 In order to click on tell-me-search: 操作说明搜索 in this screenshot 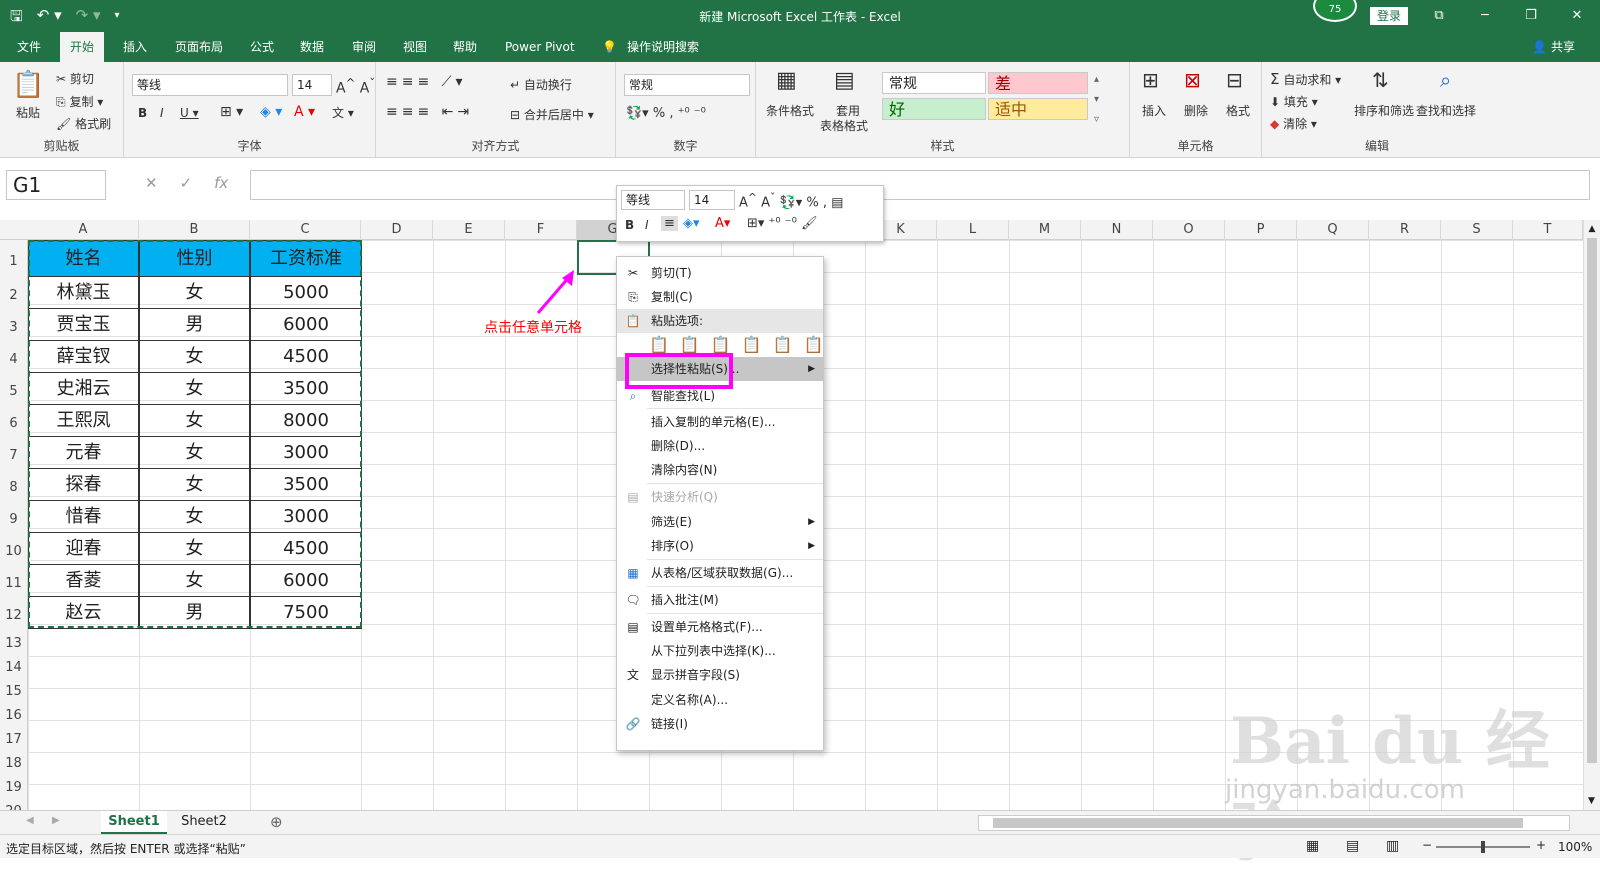, I will do `click(663, 47)`.